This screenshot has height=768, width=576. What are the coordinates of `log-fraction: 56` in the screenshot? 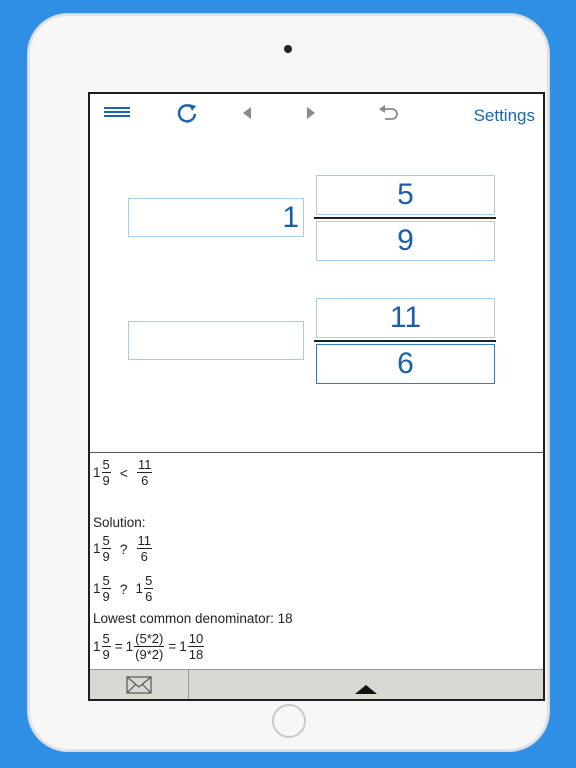 It's located at (149, 588).